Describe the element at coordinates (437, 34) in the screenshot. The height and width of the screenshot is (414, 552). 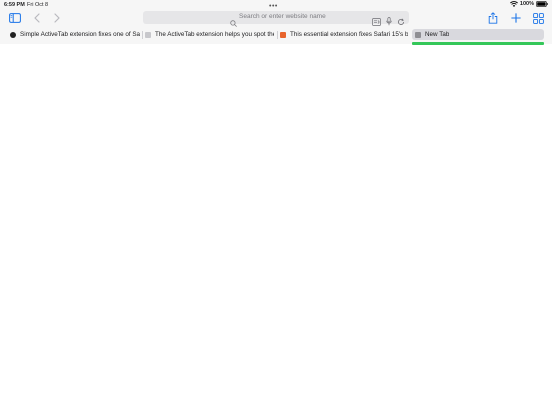
I see `tab-3-title: New Tab` at that location.